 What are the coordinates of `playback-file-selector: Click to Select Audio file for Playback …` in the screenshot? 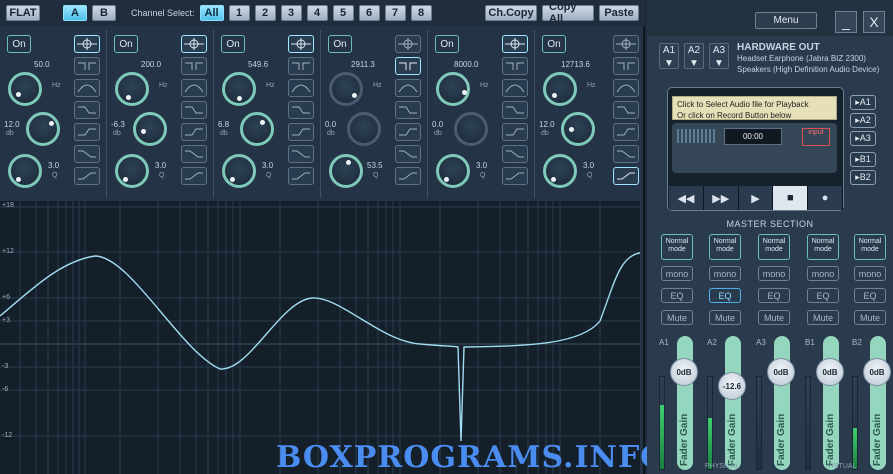 It's located at (754, 108).